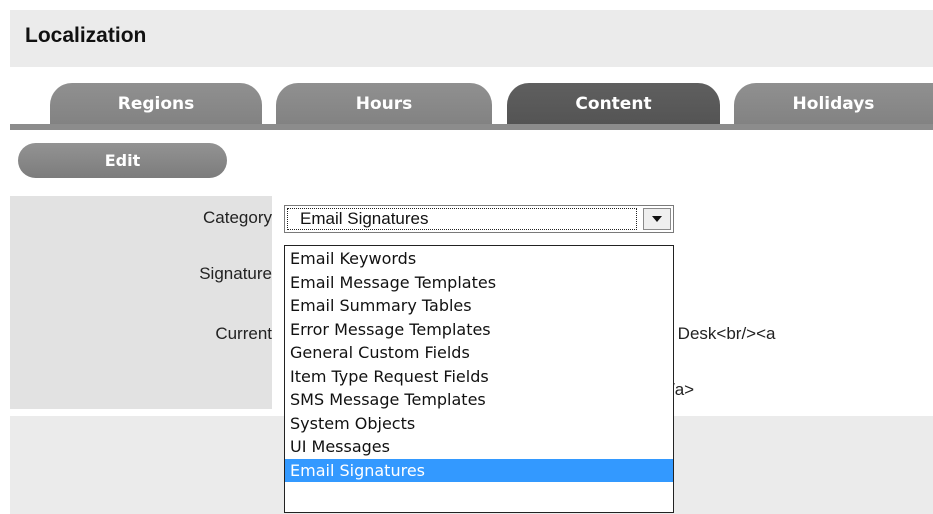  Describe the element at coordinates (471, 127) in the screenshot. I see `tab-bar-underline` at that location.